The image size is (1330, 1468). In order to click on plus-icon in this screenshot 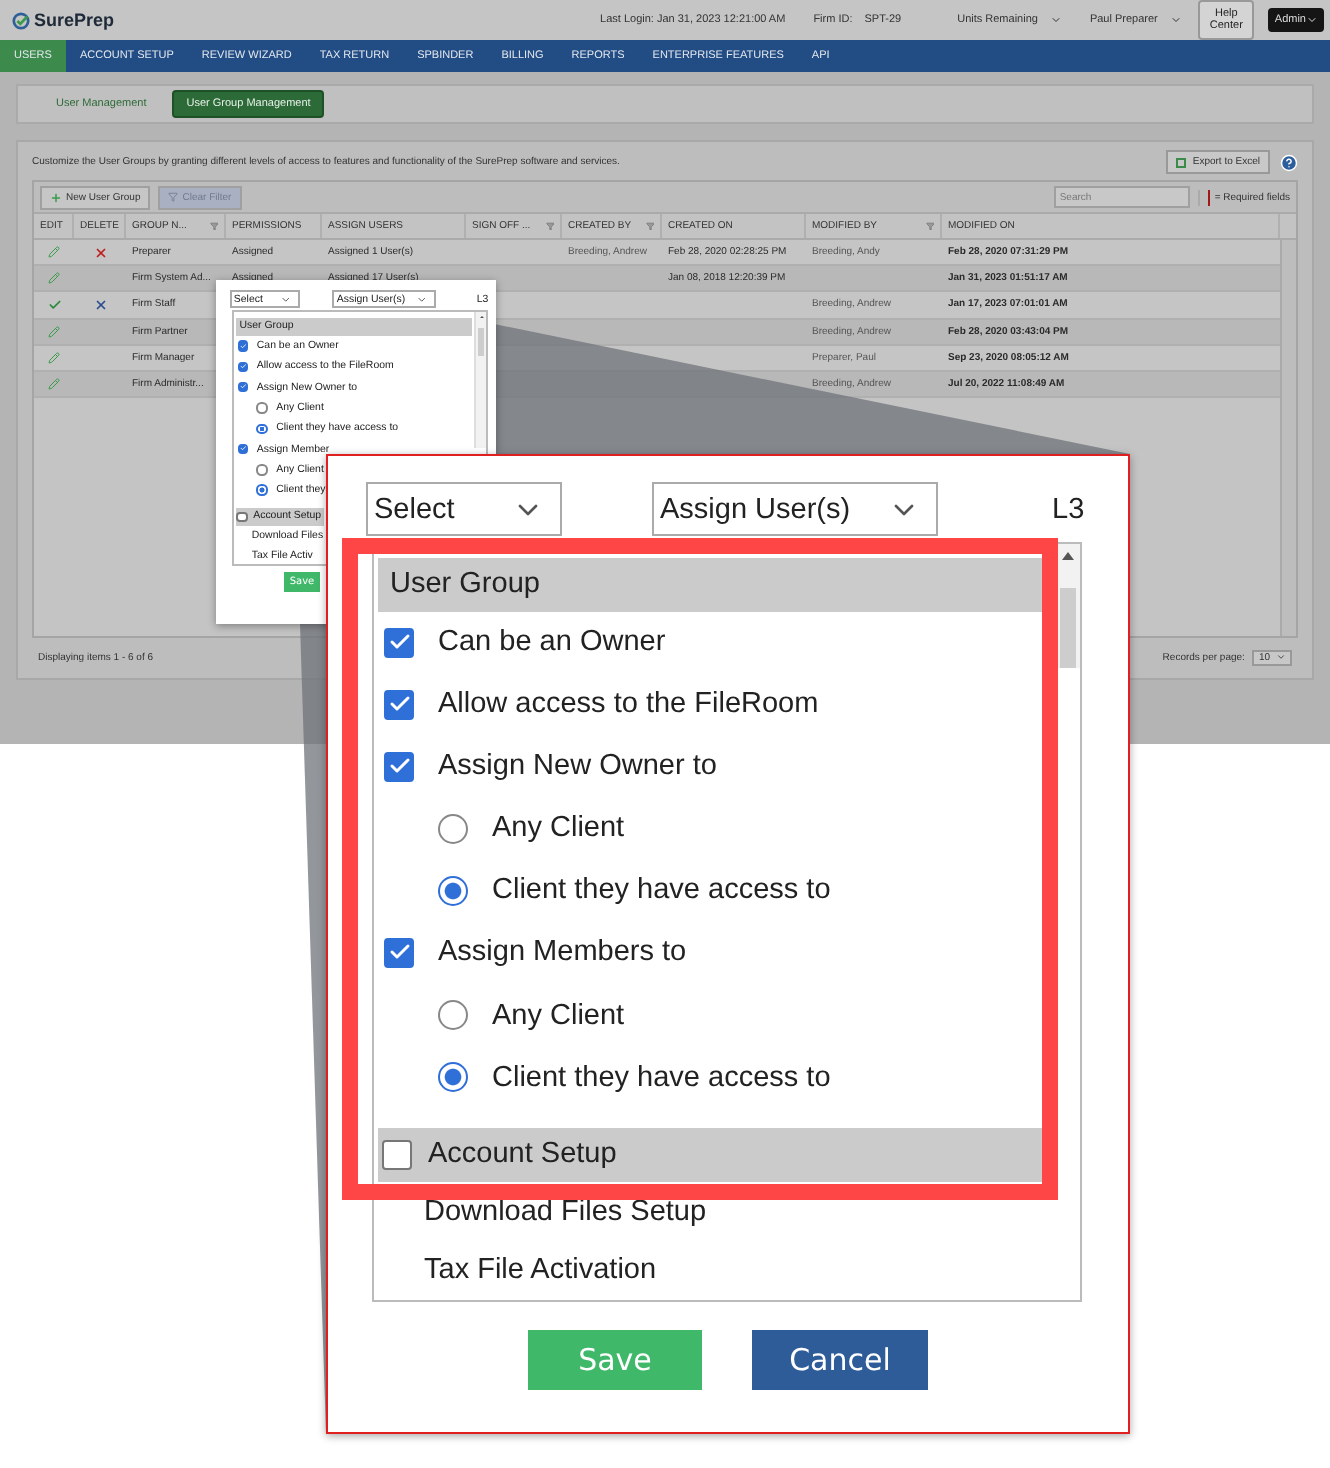, I will do `click(56, 197)`.